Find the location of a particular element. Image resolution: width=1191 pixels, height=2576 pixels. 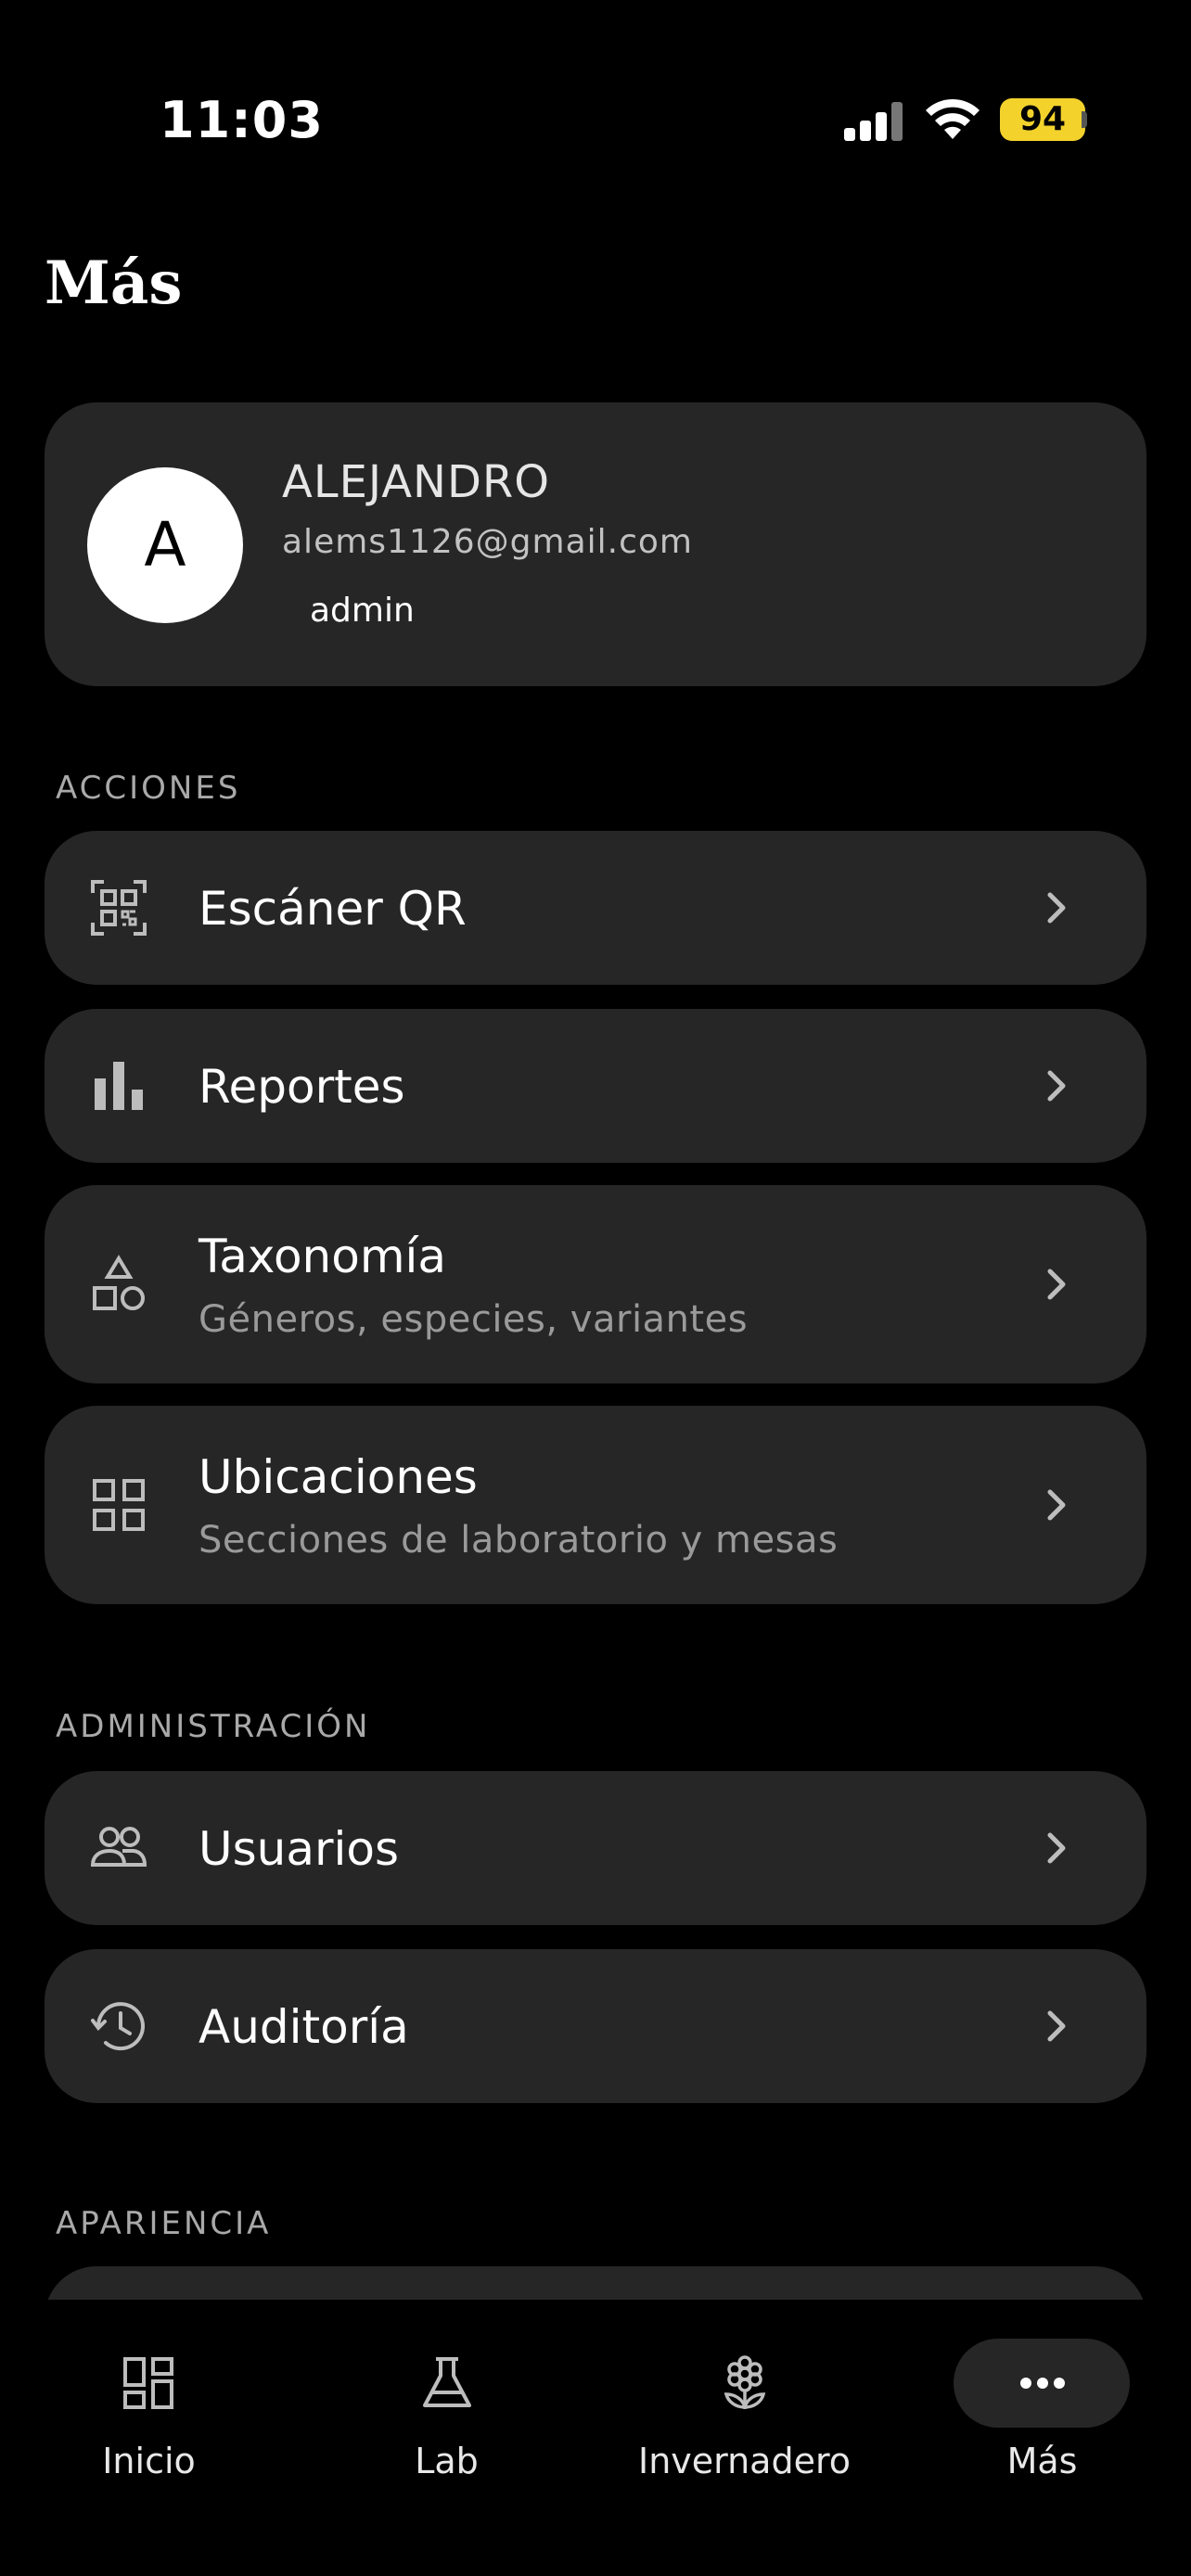

menu-item-auditoria: Auditoría is located at coordinates (595, 2026).